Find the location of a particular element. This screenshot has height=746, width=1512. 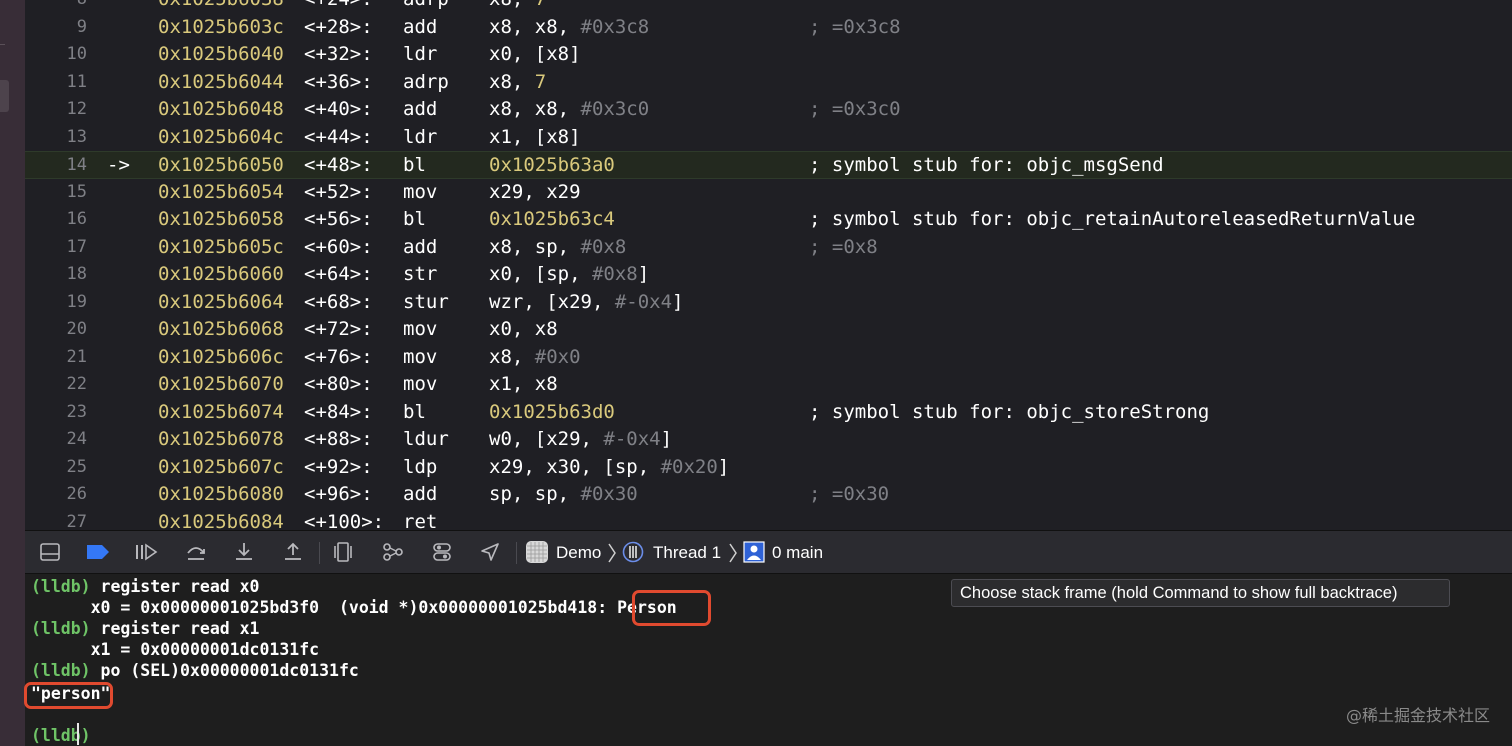

operand-token: 0x1025b63d0 is located at coordinates (552, 411).